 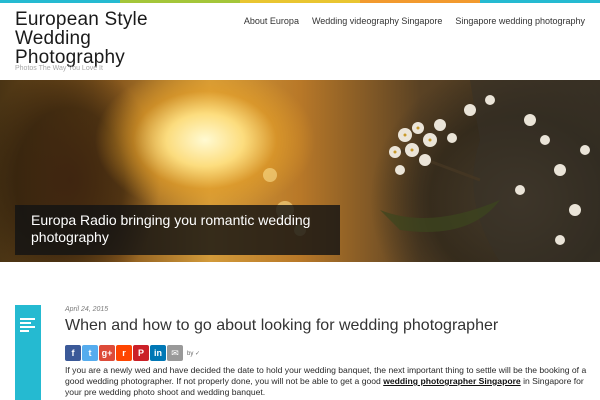 I want to click on text-lines-icon, so click(x=27, y=326).